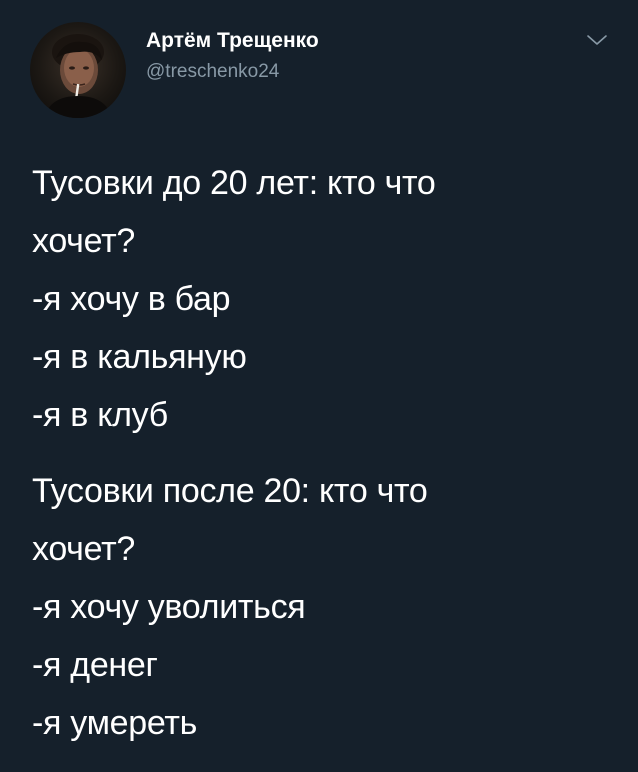  Describe the element at coordinates (230, 491) in the screenshot. I see `tweet-line: Тусовки после 20: кто что` at that location.